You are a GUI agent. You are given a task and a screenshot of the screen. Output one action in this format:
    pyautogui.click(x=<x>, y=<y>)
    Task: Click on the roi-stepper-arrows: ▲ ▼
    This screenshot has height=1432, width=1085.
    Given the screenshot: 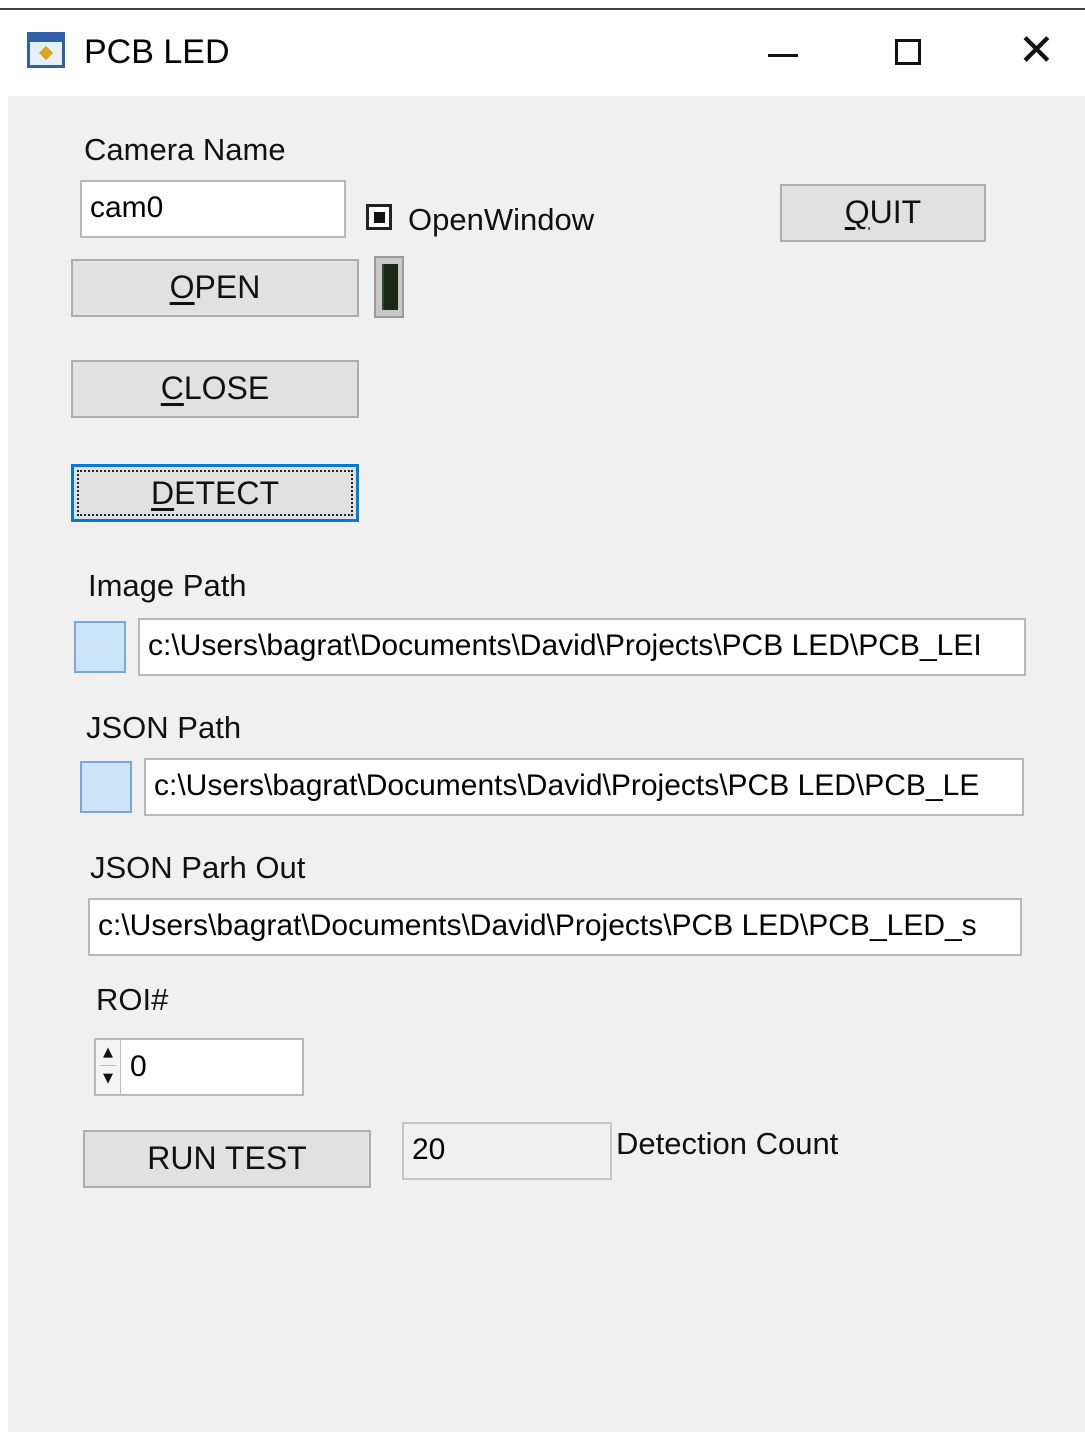 What is the action you would take?
    pyautogui.click(x=108, y=1067)
    